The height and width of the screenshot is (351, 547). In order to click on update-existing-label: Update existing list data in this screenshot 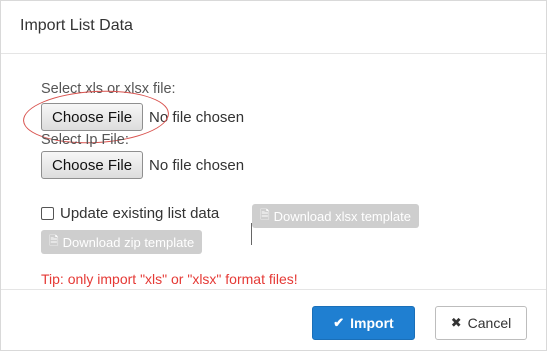, I will do `click(140, 213)`.